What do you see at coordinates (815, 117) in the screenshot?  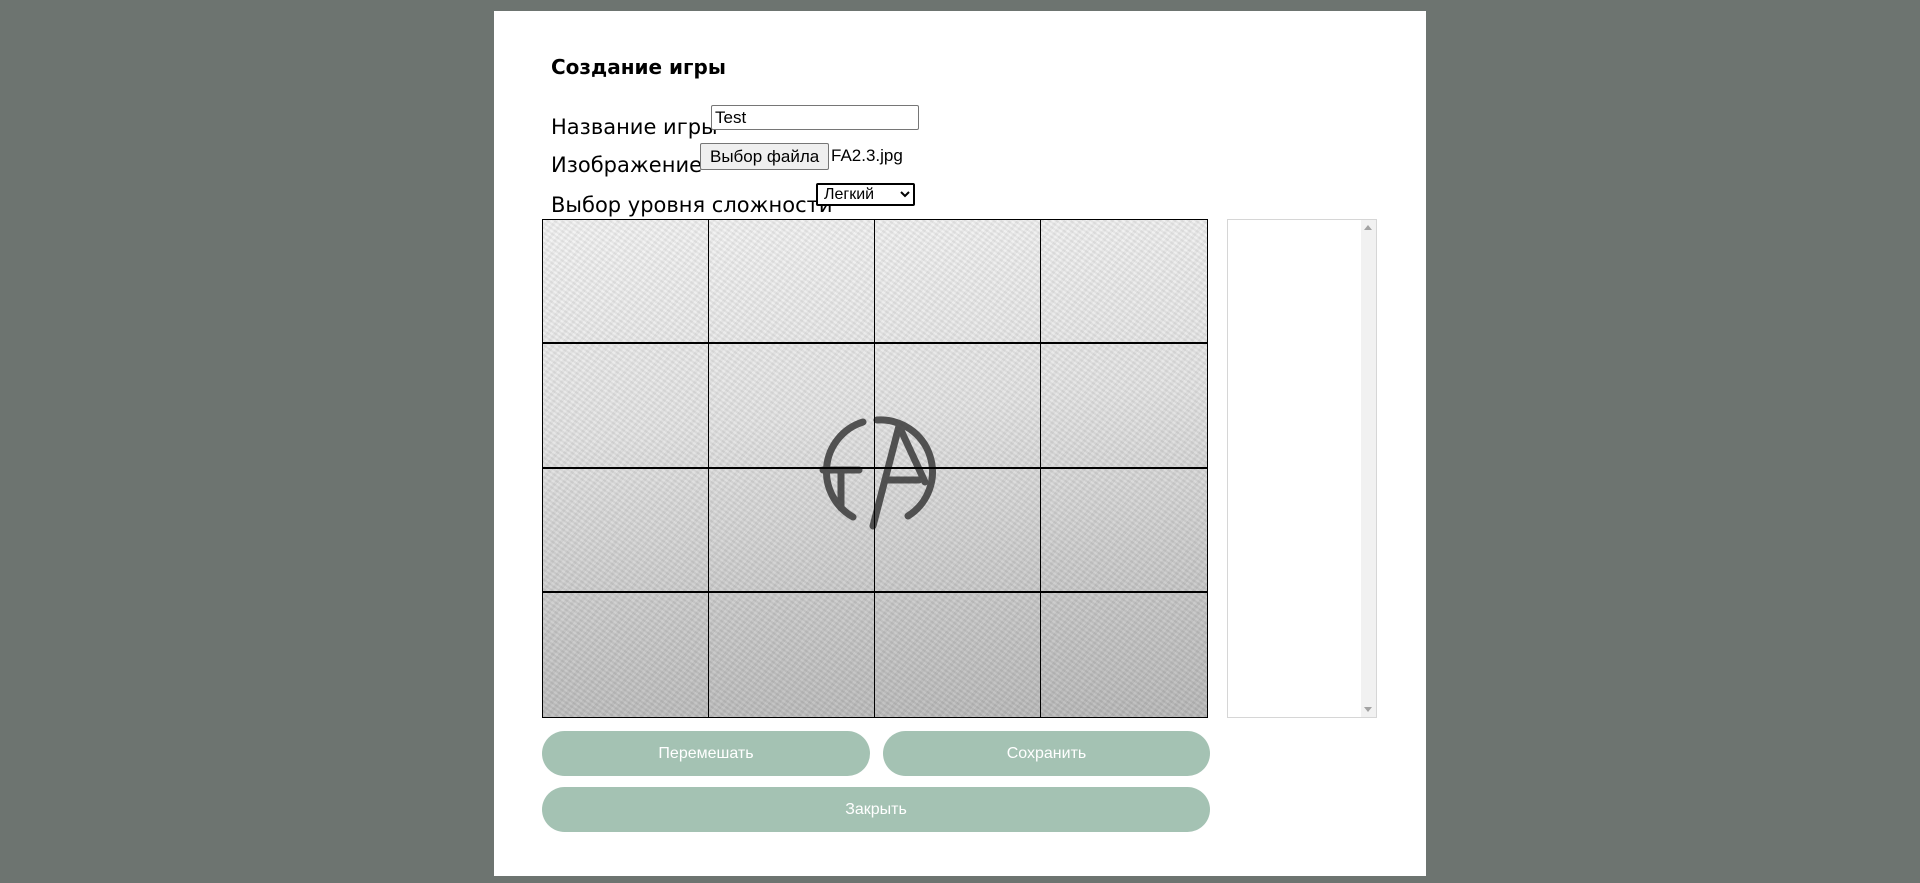 I see `game-name-input` at bounding box center [815, 117].